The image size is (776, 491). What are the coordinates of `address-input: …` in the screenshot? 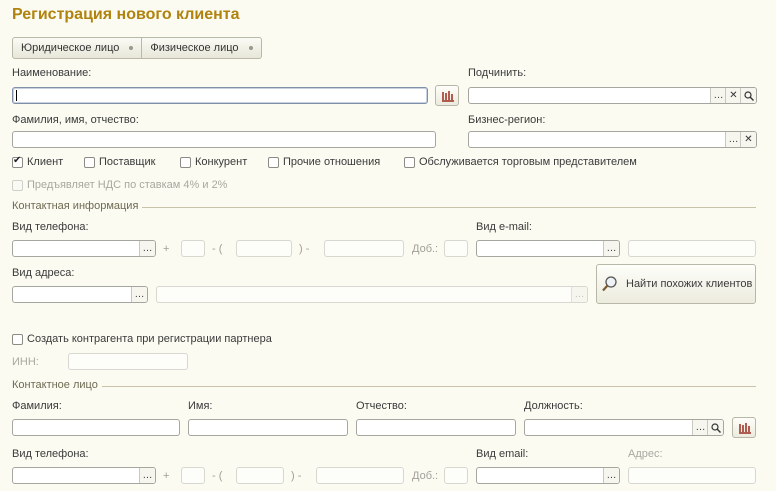 It's located at (372, 294).